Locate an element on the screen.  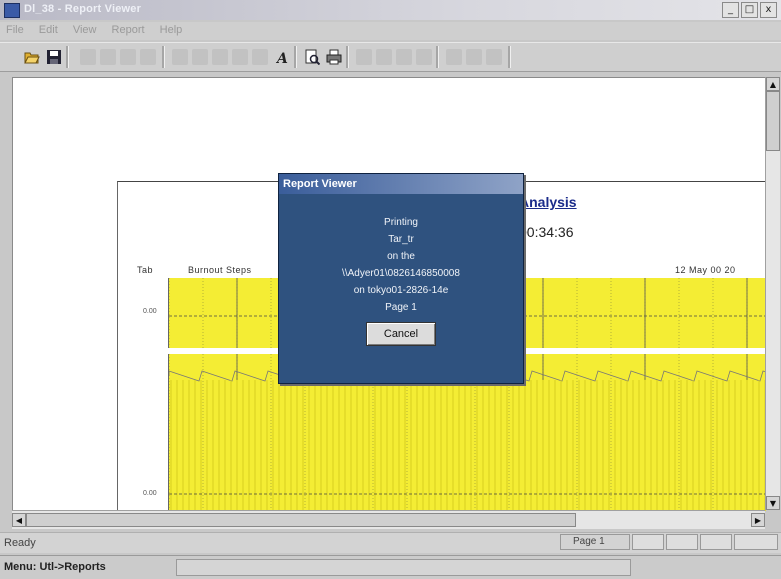
menu-help: Help is located at coordinates (171, 30).